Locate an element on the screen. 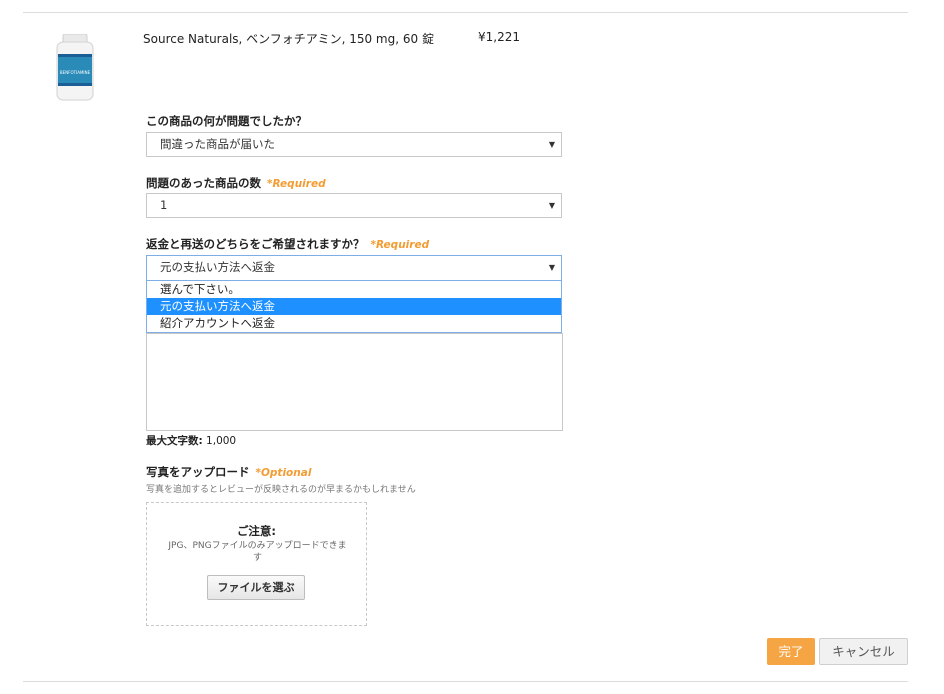 This screenshot has height=694, width=944. notice-body: JPG、PNGファイルのみアップロードできます is located at coordinates (257, 552).